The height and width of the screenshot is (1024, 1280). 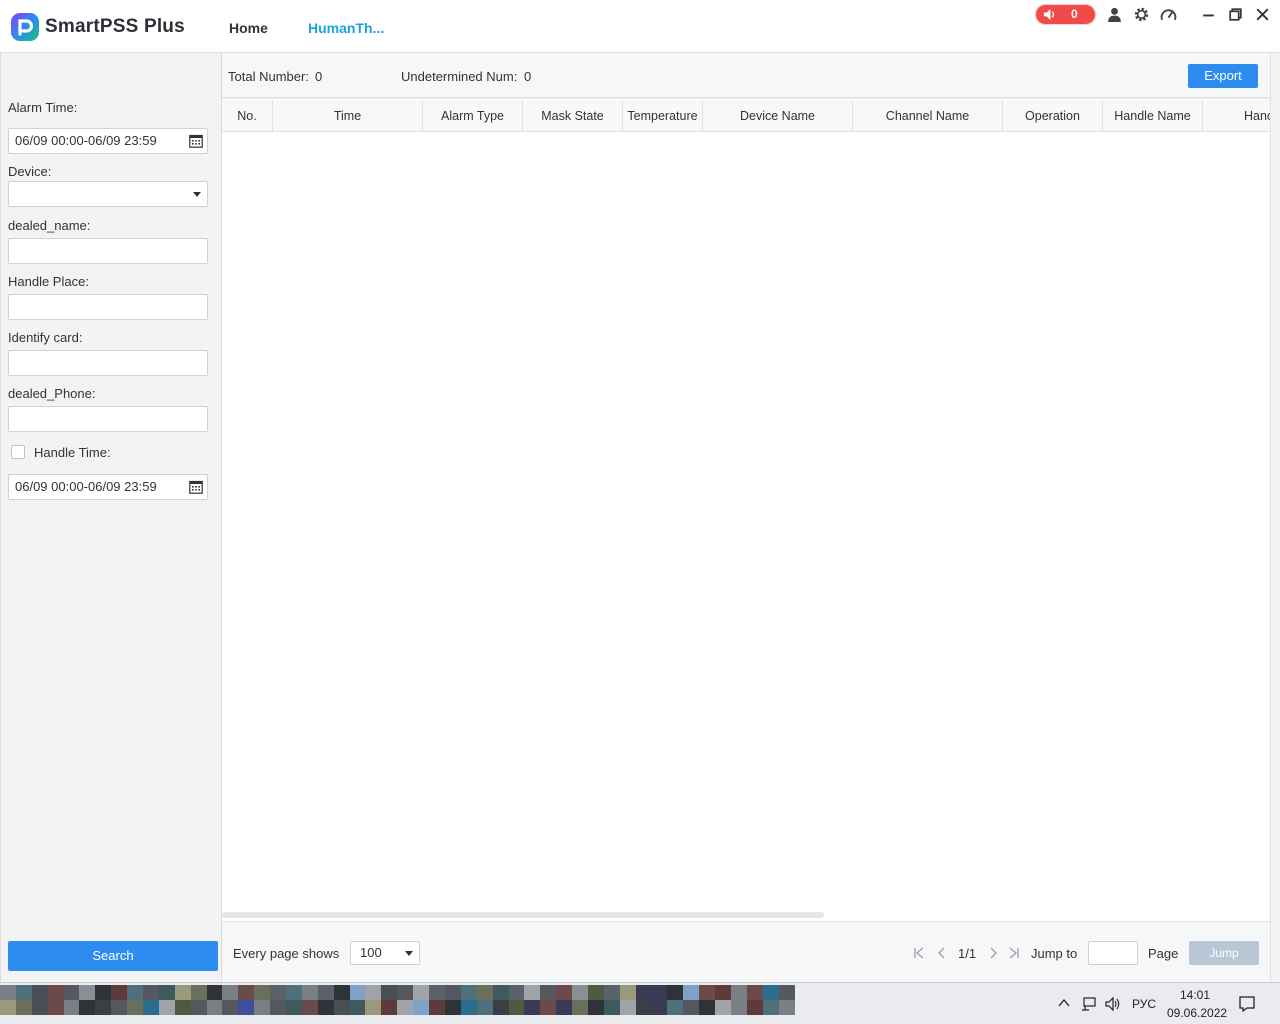 What do you see at coordinates (1247, 1004) in the screenshot?
I see `notifications-icon` at bounding box center [1247, 1004].